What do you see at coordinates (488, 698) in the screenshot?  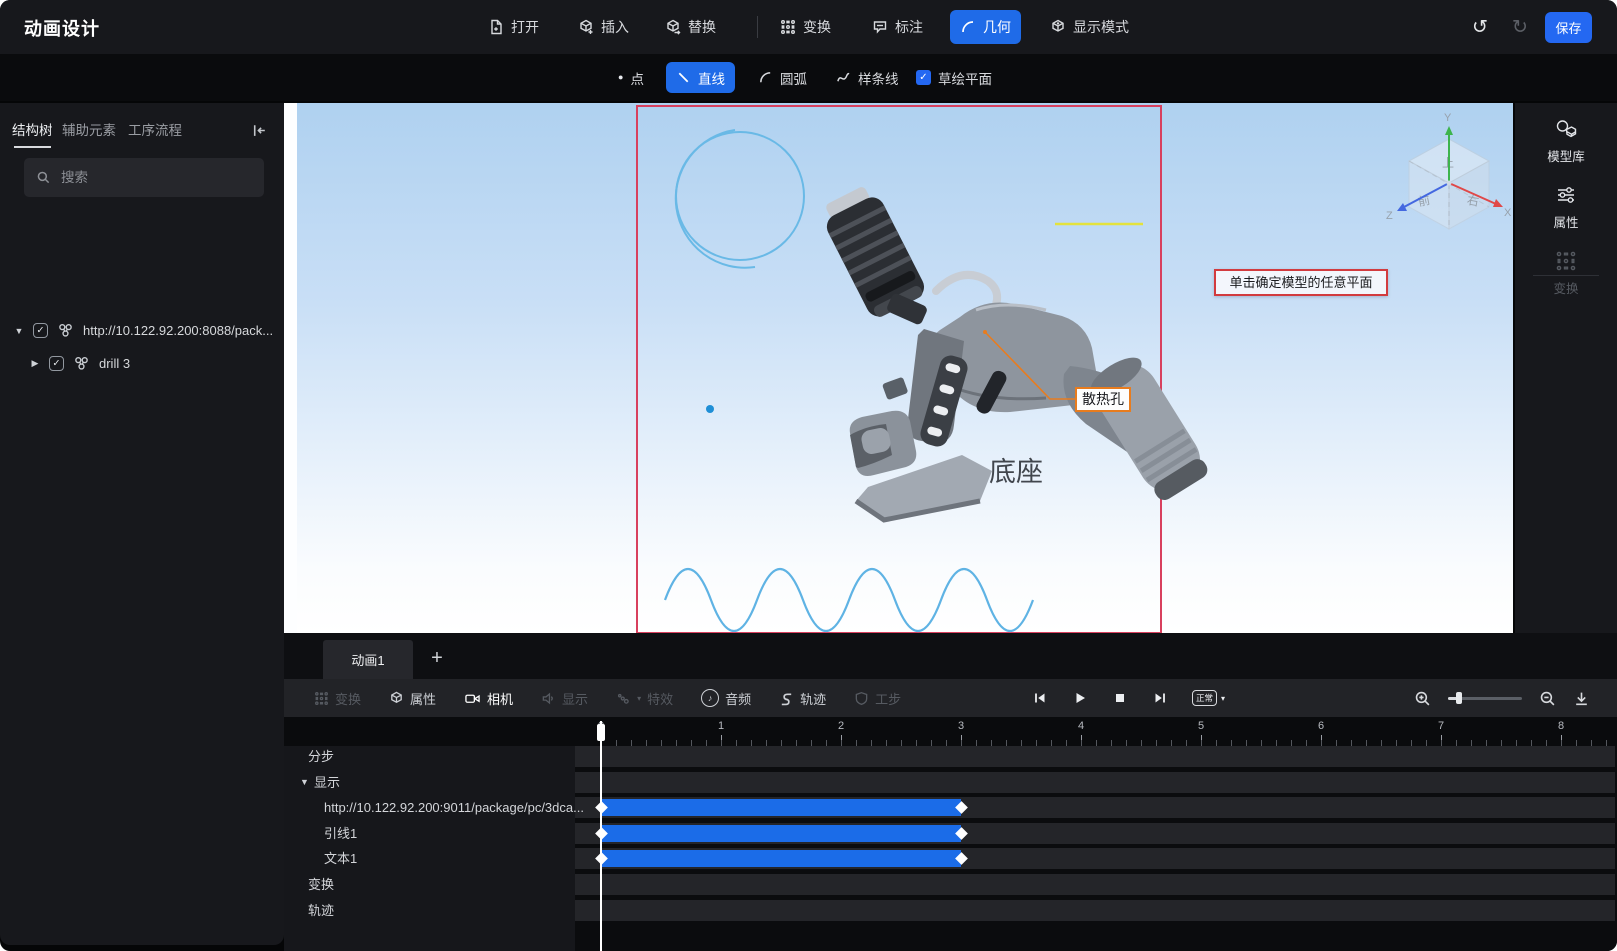 I see `key-camera-button: 相机` at bounding box center [488, 698].